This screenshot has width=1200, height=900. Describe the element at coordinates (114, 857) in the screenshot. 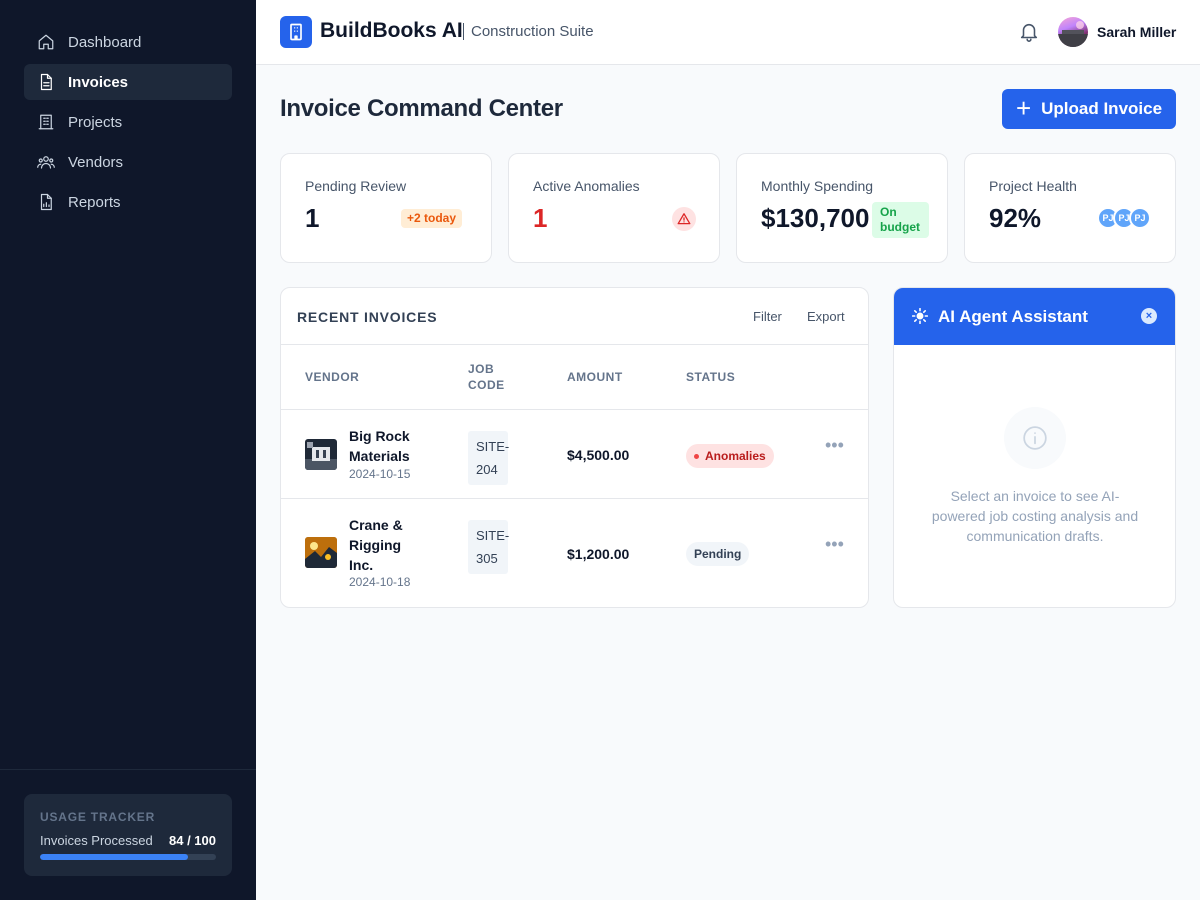

I see `usage-progress-fill` at that location.